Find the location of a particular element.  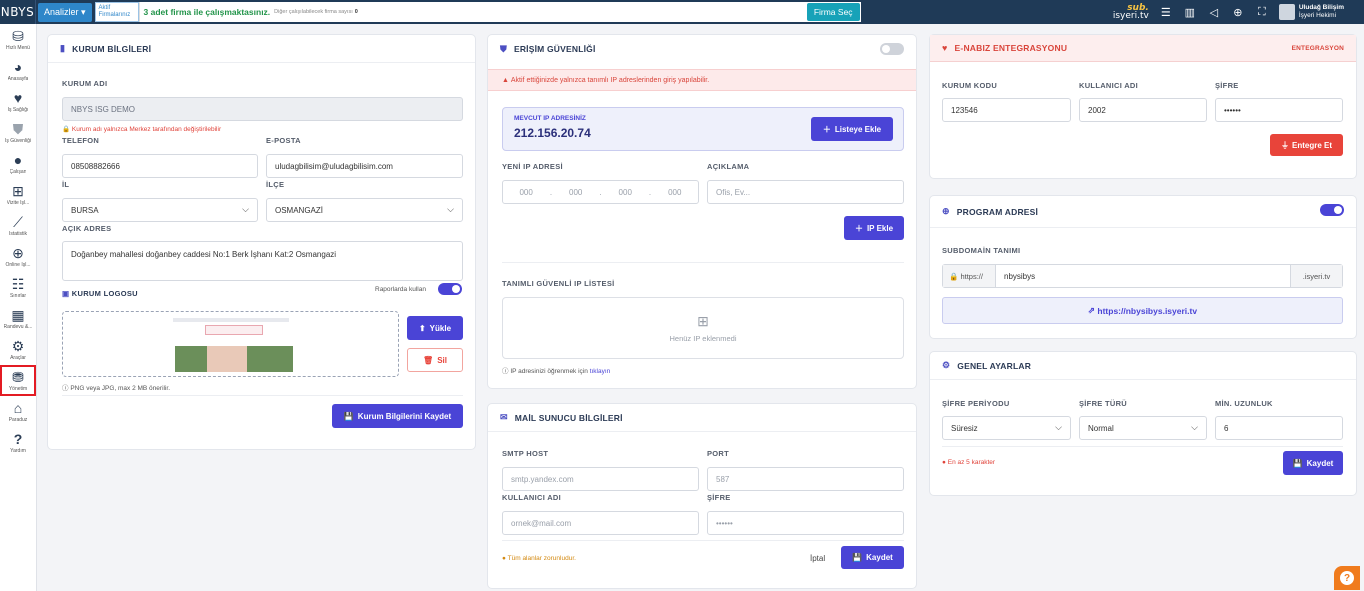

mail-kullanici-input: ornek@mail.com is located at coordinates (600, 523).